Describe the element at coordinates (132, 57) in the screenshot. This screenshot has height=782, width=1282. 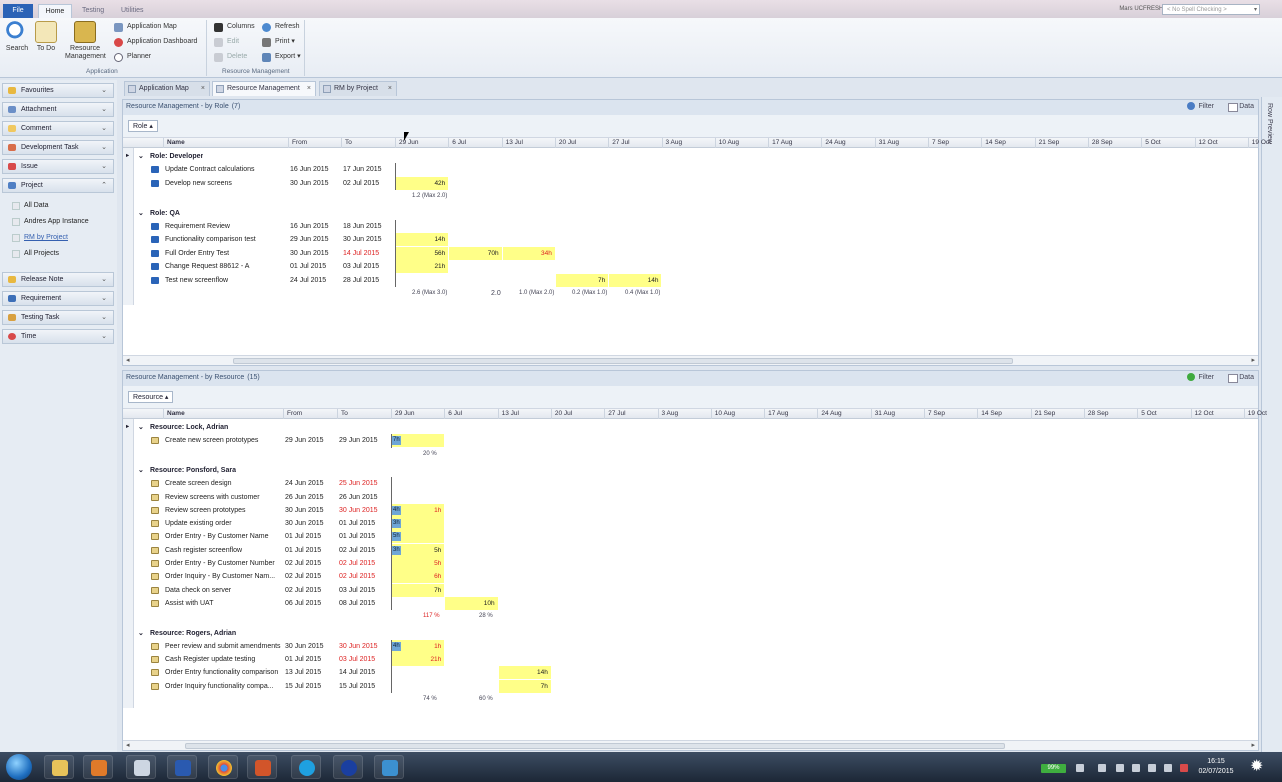
I see `planner-button: Planner` at that location.